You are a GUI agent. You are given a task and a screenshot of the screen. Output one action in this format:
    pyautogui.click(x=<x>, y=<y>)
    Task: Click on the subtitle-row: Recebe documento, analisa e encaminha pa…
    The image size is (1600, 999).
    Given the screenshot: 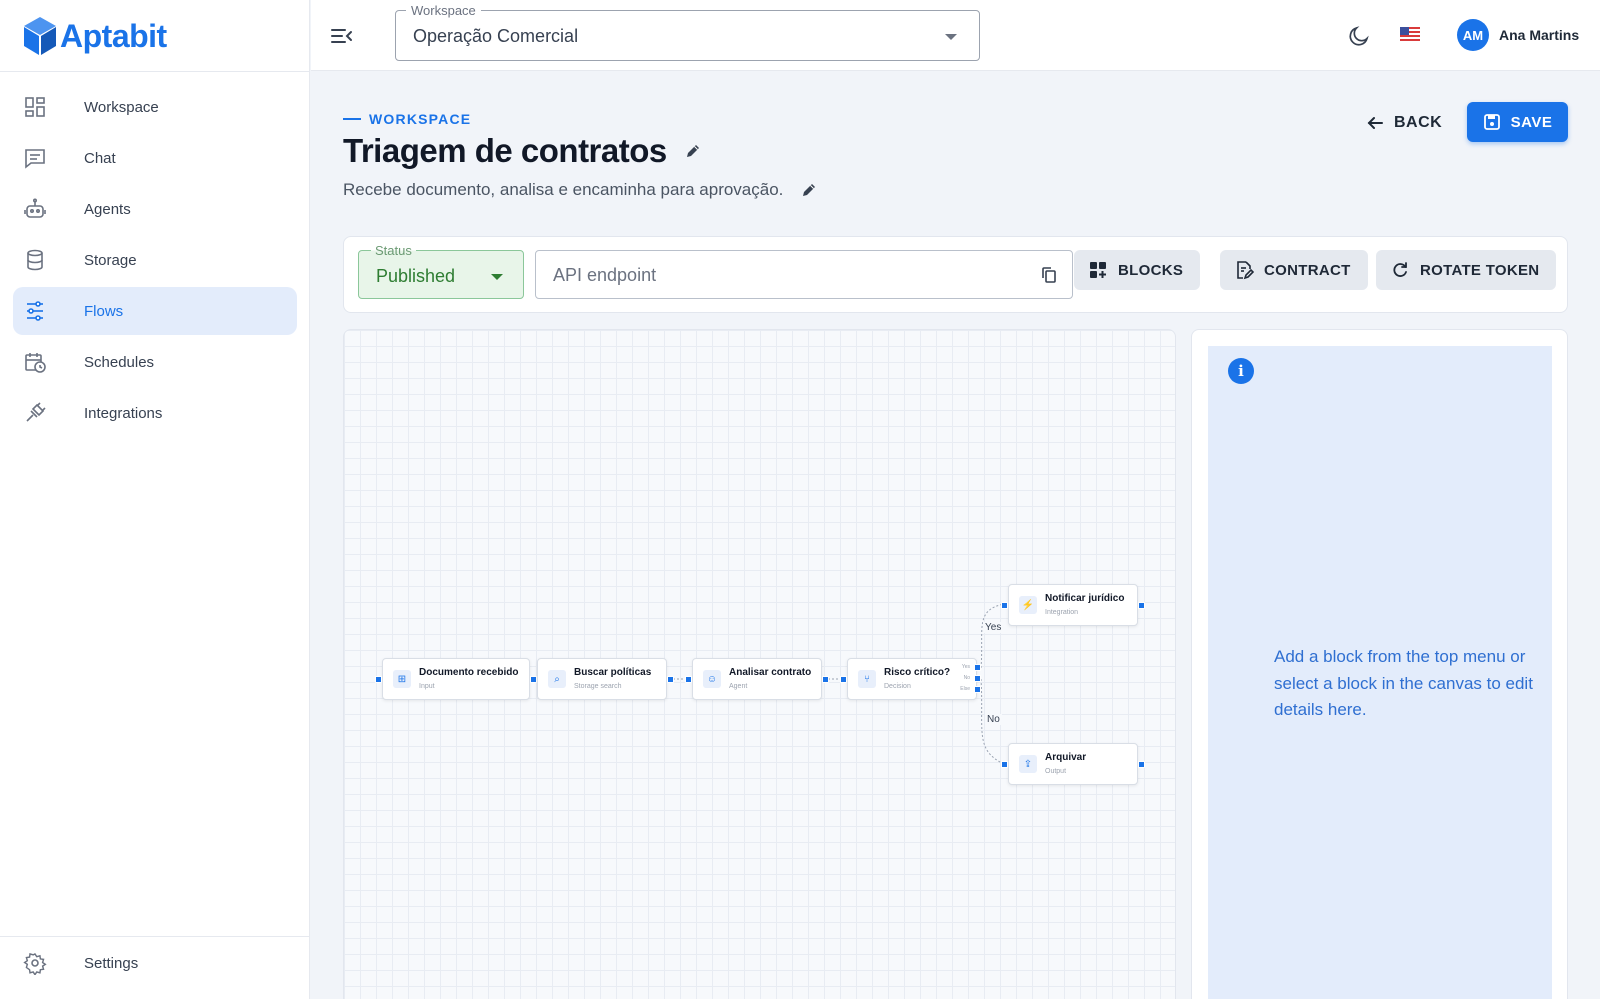 What is the action you would take?
    pyautogui.click(x=580, y=190)
    